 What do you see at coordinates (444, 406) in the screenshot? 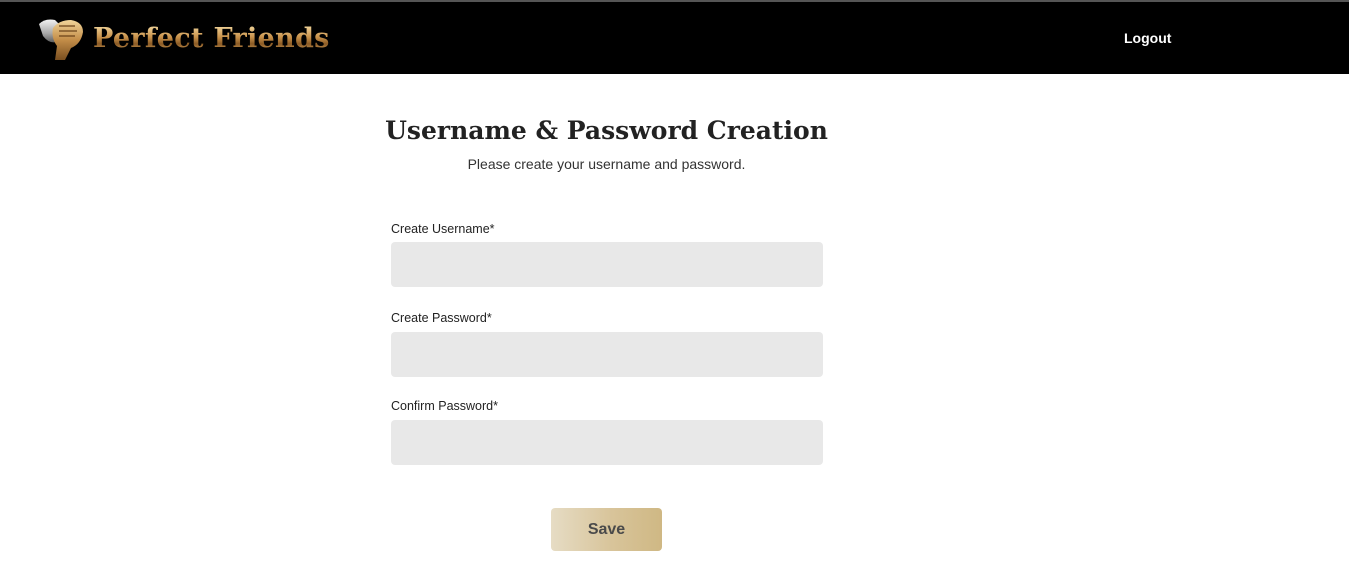
I see `confirm-password-label: Confirm Password*` at bounding box center [444, 406].